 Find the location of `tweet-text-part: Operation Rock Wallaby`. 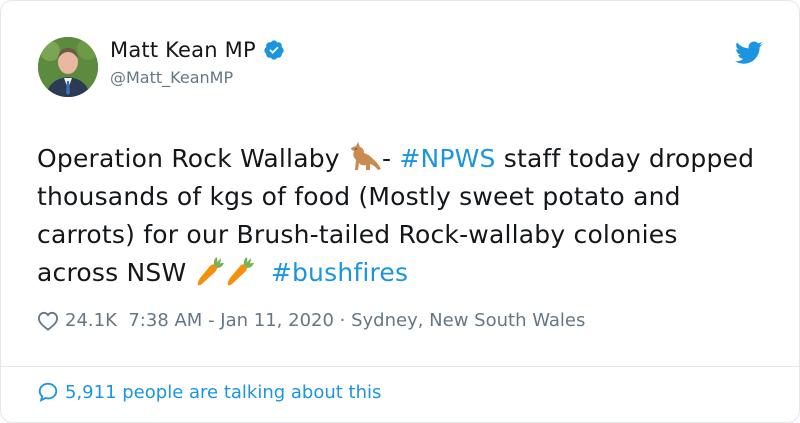

tweet-text-part: Operation Rock Wallaby is located at coordinates (192, 158).